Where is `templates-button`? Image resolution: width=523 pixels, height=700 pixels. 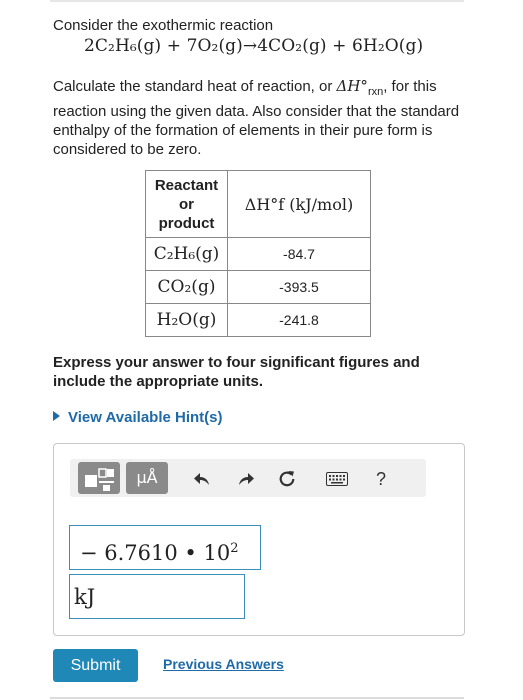
templates-button is located at coordinates (99, 478).